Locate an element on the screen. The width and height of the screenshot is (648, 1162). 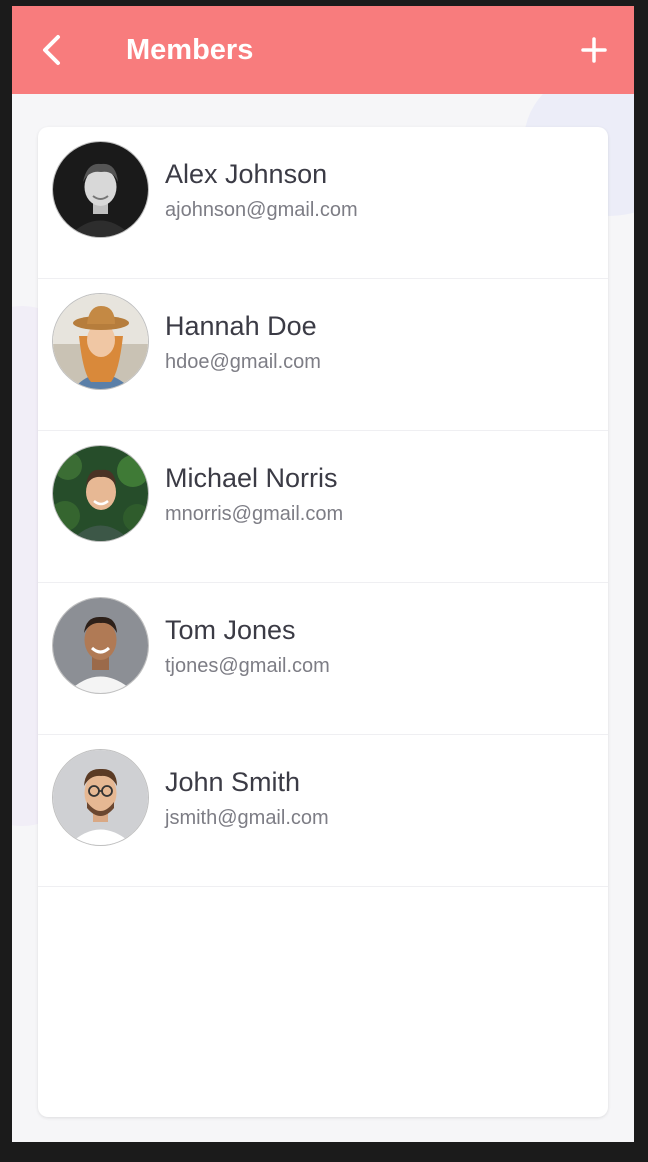
add-member-button is located at coordinates (594, 50).